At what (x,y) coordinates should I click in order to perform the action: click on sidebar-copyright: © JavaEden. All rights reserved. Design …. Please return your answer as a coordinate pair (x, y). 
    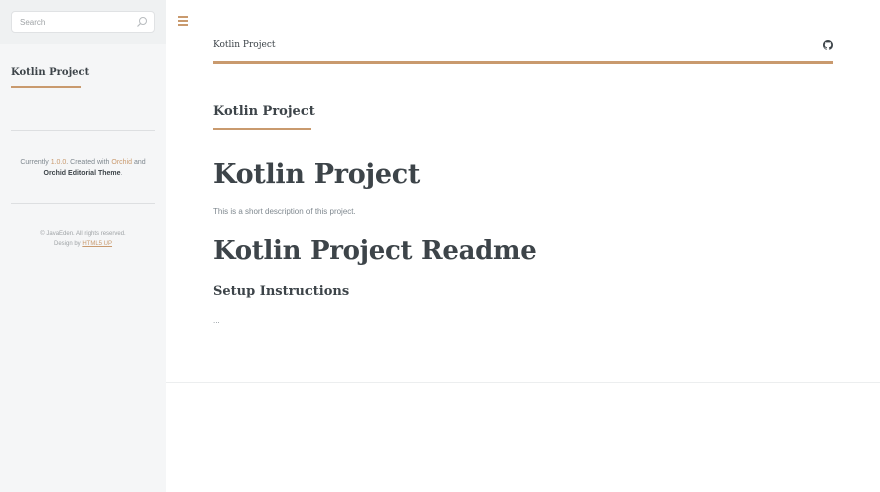
    Looking at the image, I should click on (83, 239).